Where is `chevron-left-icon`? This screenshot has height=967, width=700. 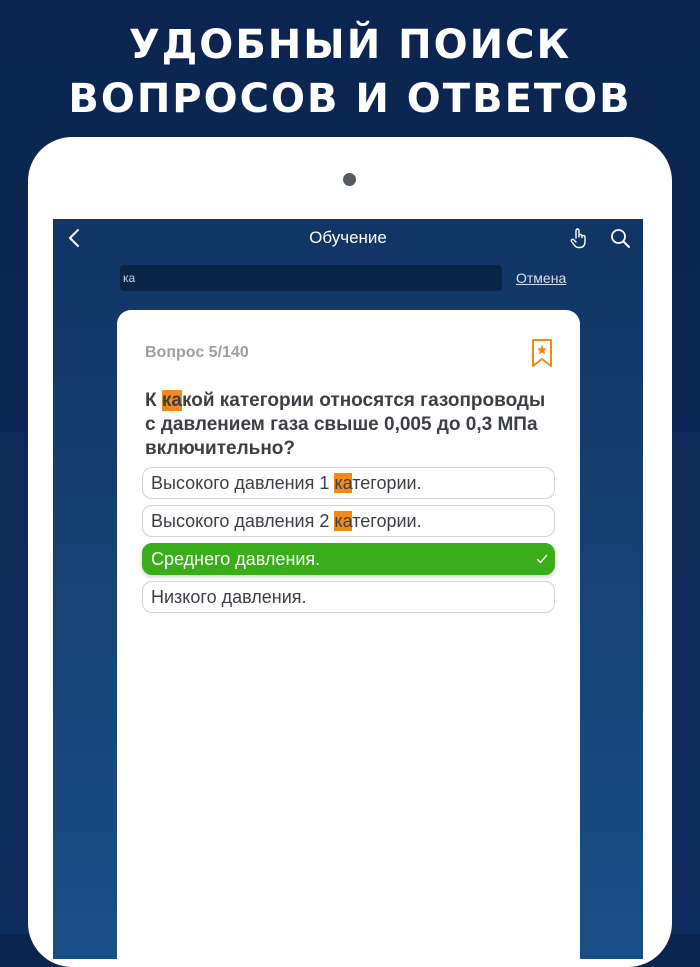
chevron-left-icon is located at coordinates (74, 238).